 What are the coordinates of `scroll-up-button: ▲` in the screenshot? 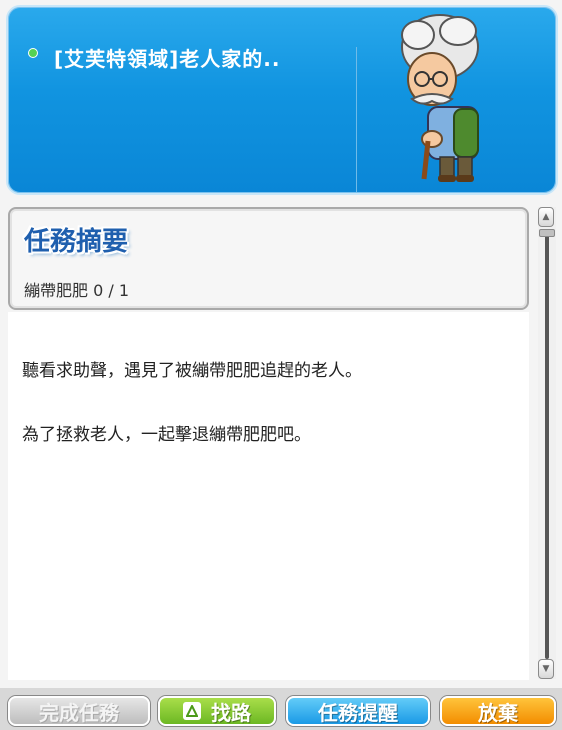 It's located at (546, 217).